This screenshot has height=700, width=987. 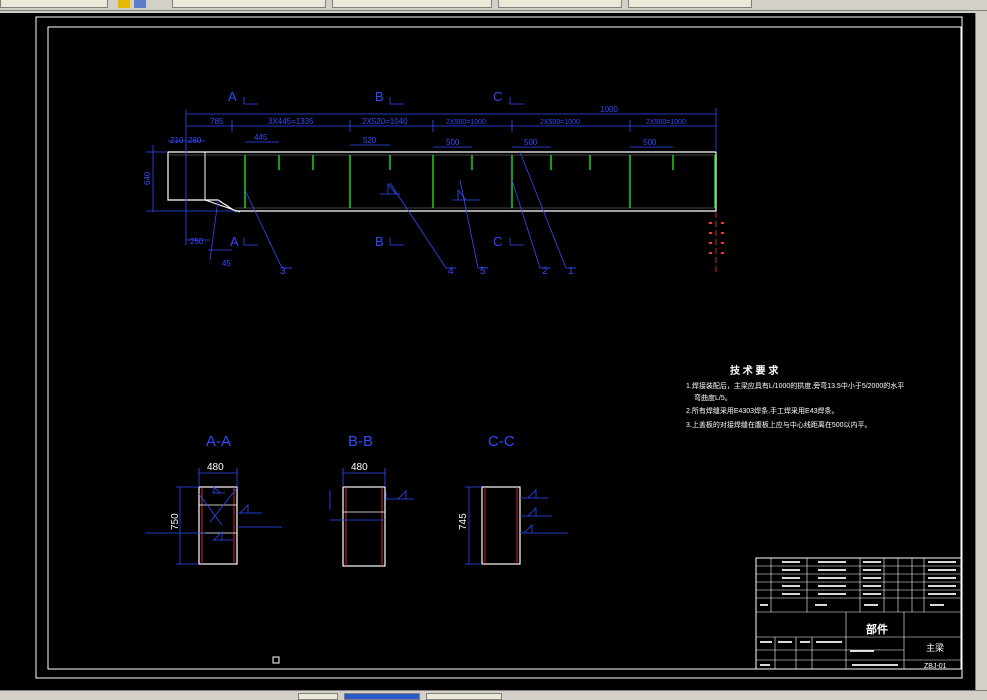 I want to click on height-dim: 640, so click(x=147, y=178).